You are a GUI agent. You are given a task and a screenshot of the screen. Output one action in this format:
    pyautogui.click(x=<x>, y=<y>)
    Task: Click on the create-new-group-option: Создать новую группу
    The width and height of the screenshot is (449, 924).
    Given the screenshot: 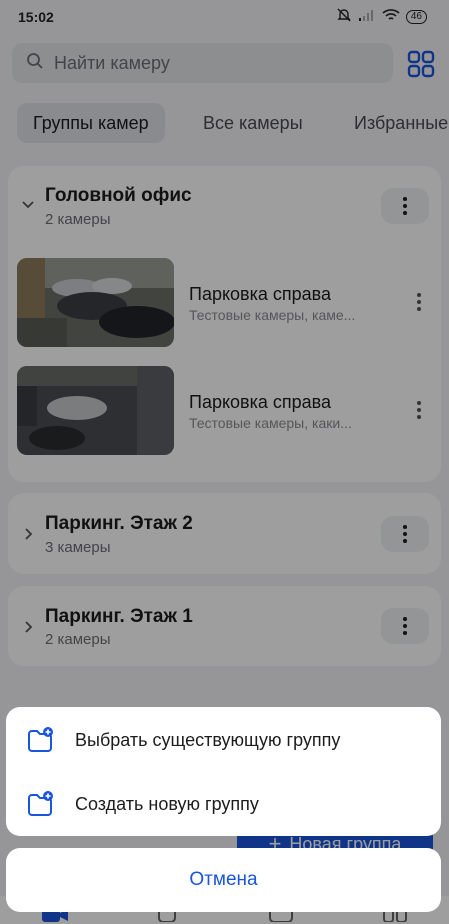 What is the action you would take?
    pyautogui.click(x=223, y=804)
    